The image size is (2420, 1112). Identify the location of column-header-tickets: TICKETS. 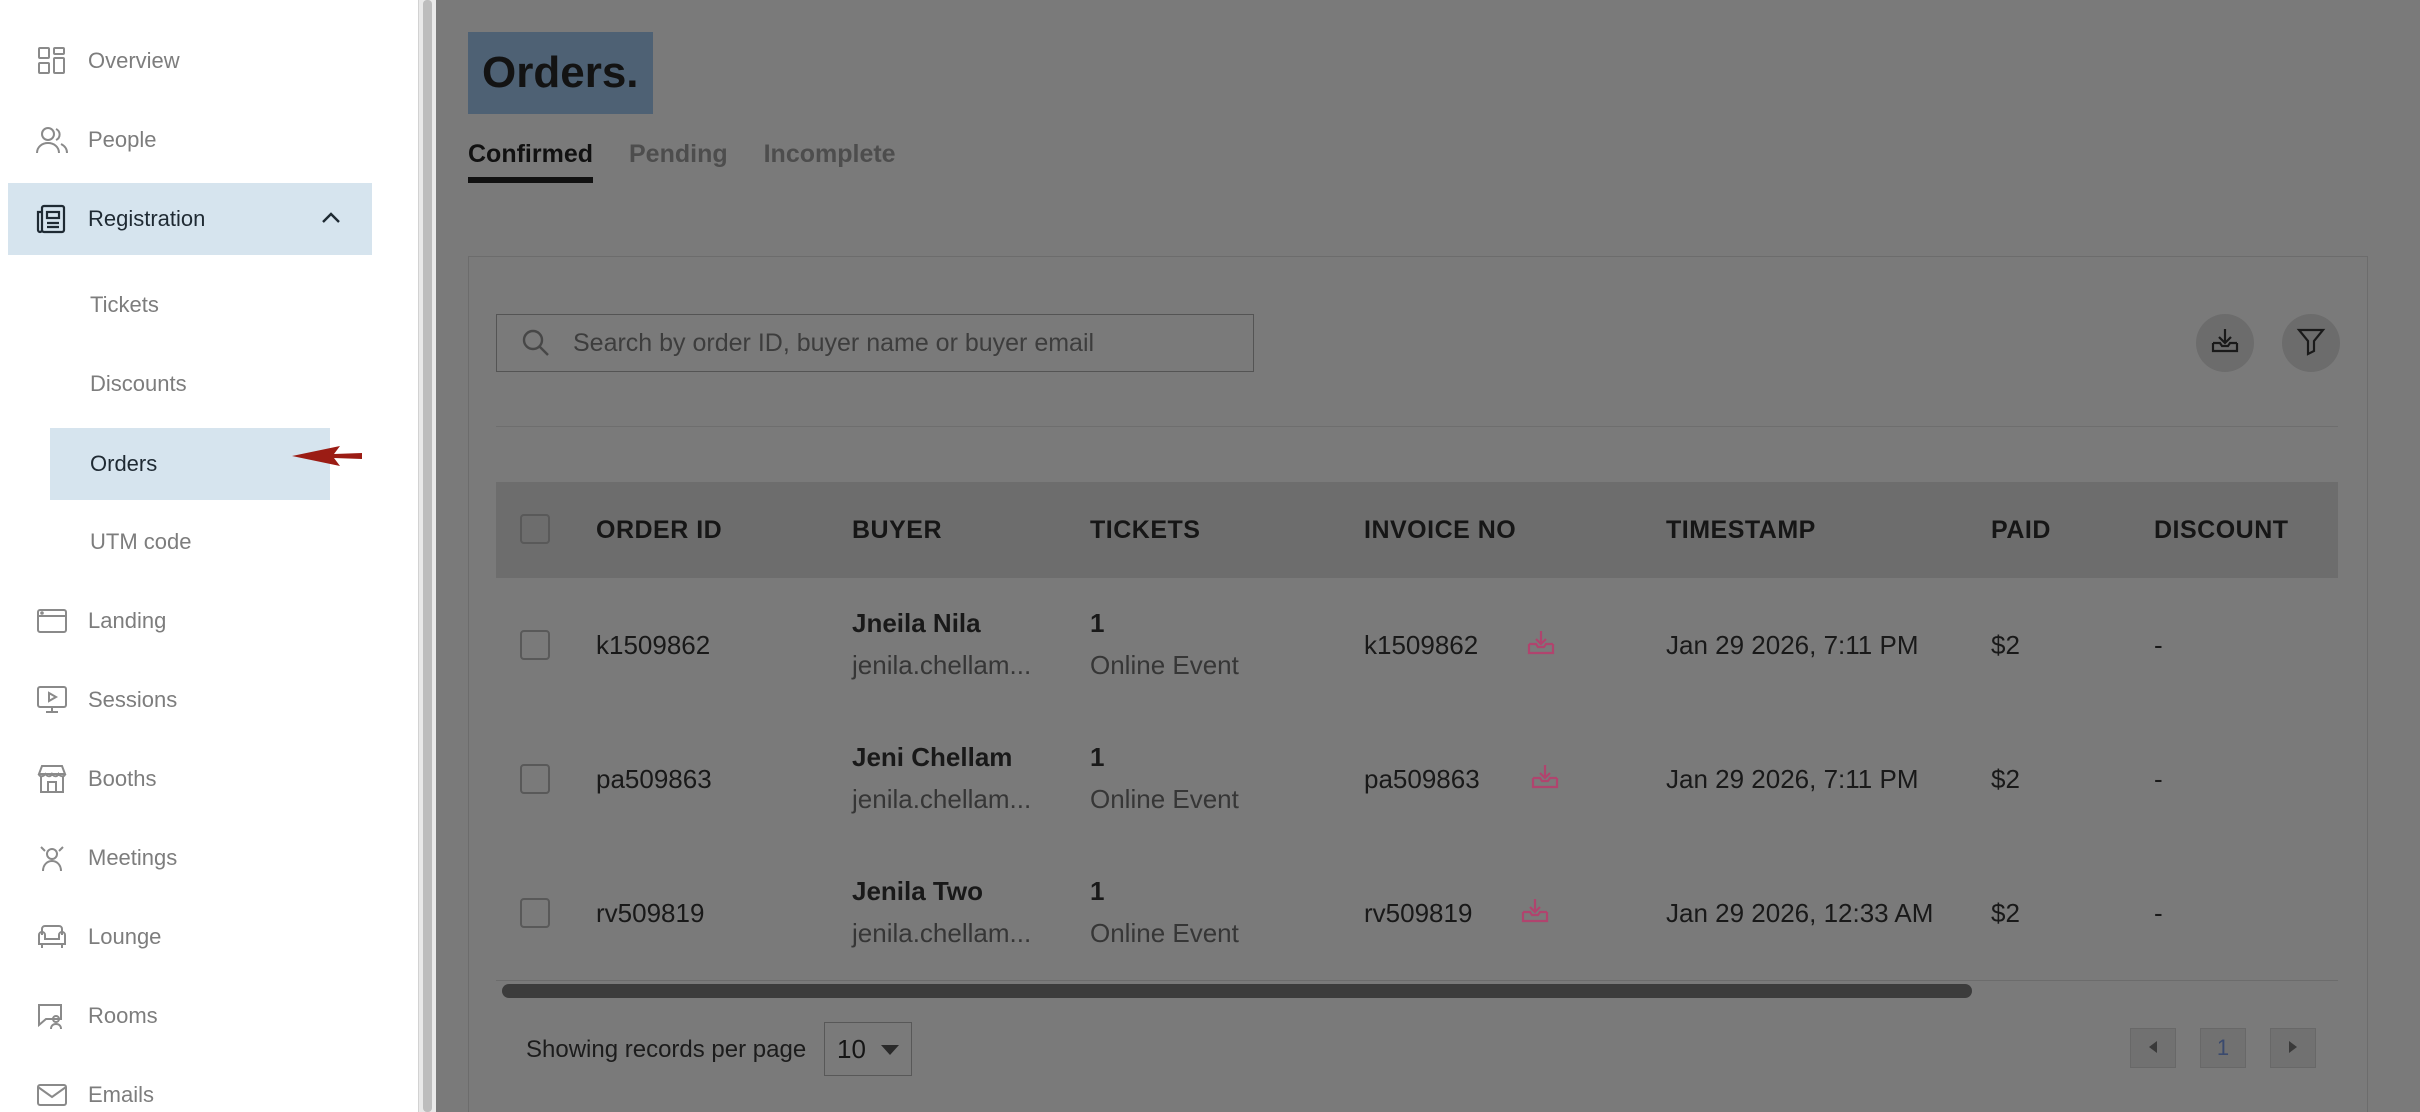
(1145, 530).